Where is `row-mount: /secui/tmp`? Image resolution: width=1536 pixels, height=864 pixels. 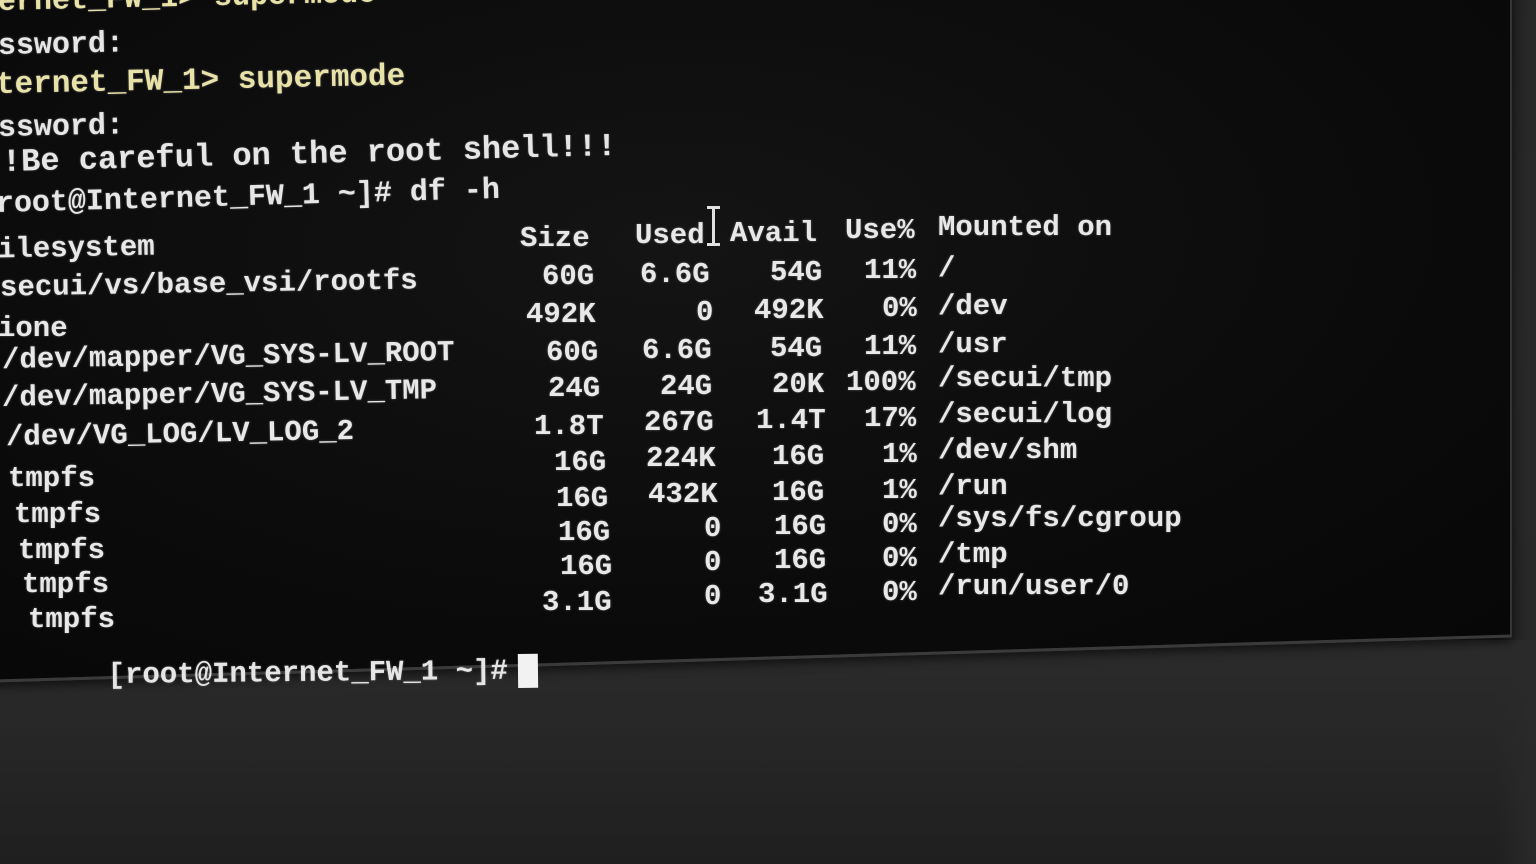
row-mount: /secui/tmp is located at coordinates (1025, 378).